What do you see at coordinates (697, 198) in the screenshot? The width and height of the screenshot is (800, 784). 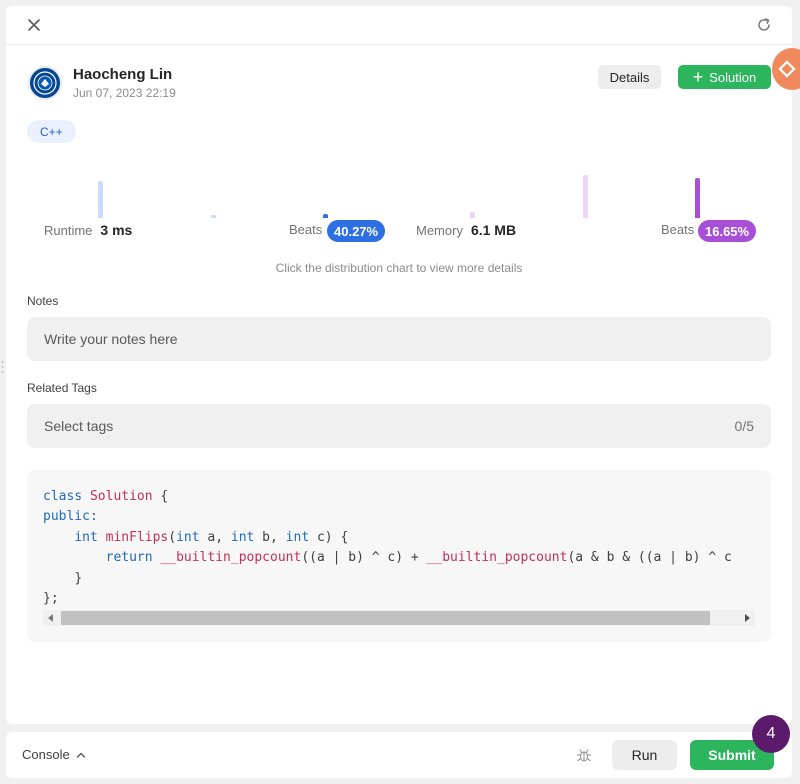 I see `memory-bar-current` at bounding box center [697, 198].